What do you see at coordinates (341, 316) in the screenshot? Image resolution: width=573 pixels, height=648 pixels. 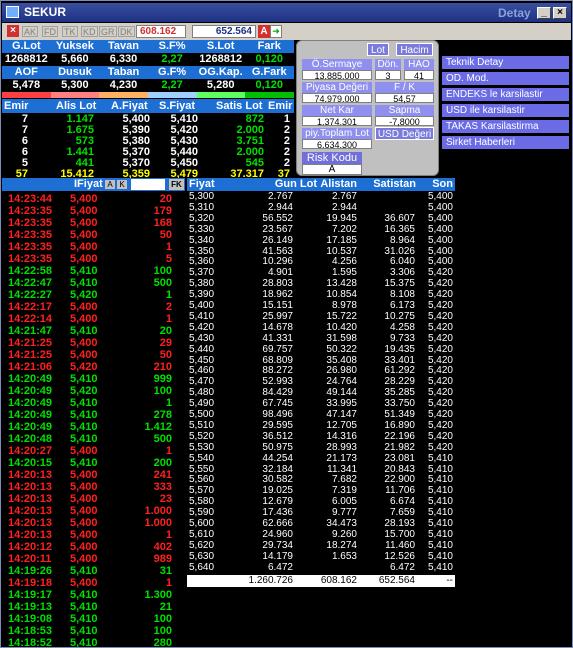 I see `dist-alistan: 15.722` at bounding box center [341, 316].